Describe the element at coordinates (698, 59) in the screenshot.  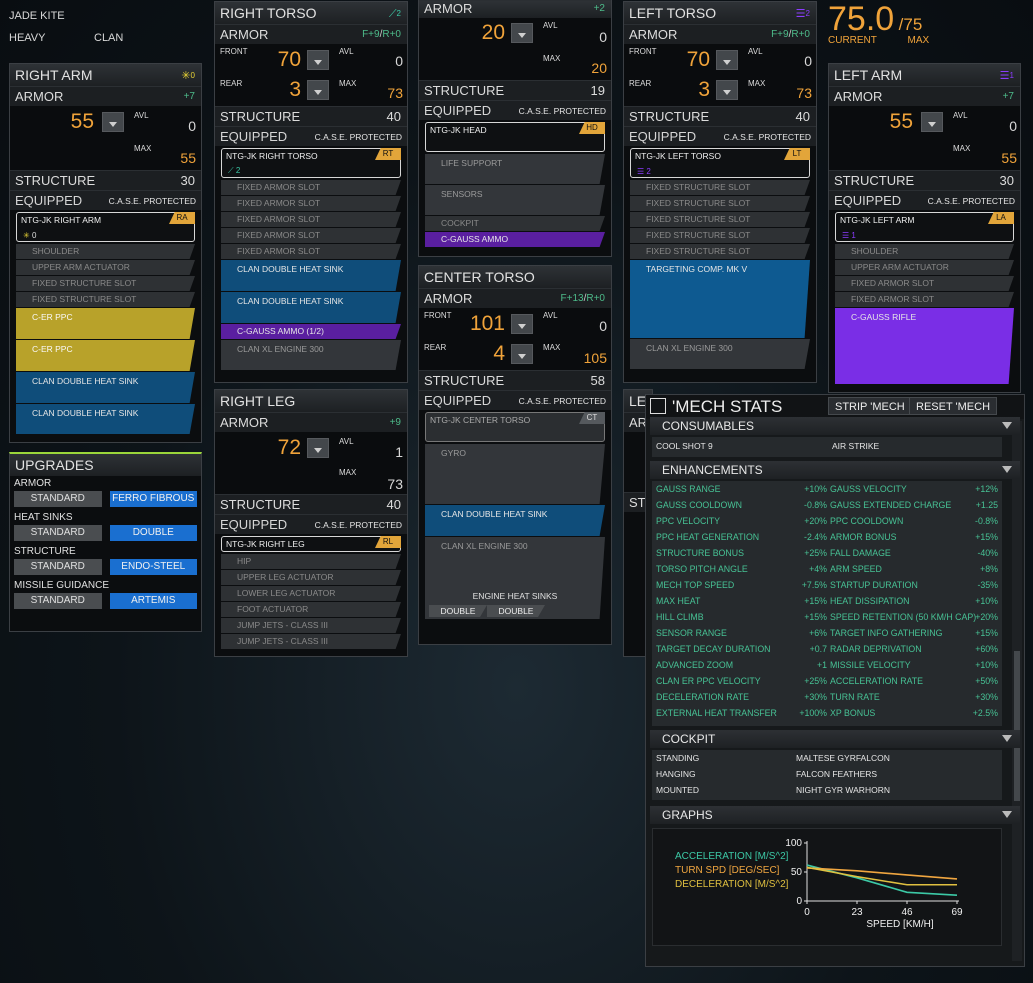
I see `front-armor-value: 70` at that location.